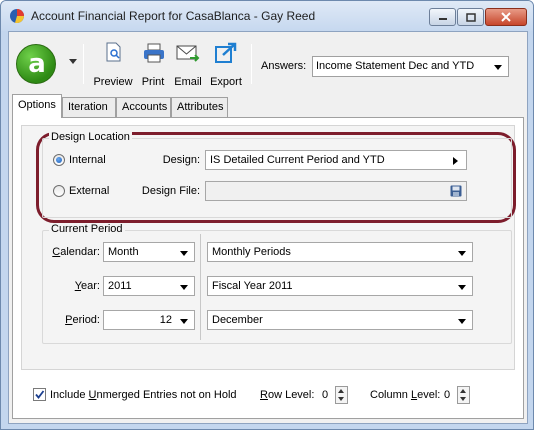  What do you see at coordinates (89, 191) in the screenshot?
I see `external-label: External` at bounding box center [89, 191].